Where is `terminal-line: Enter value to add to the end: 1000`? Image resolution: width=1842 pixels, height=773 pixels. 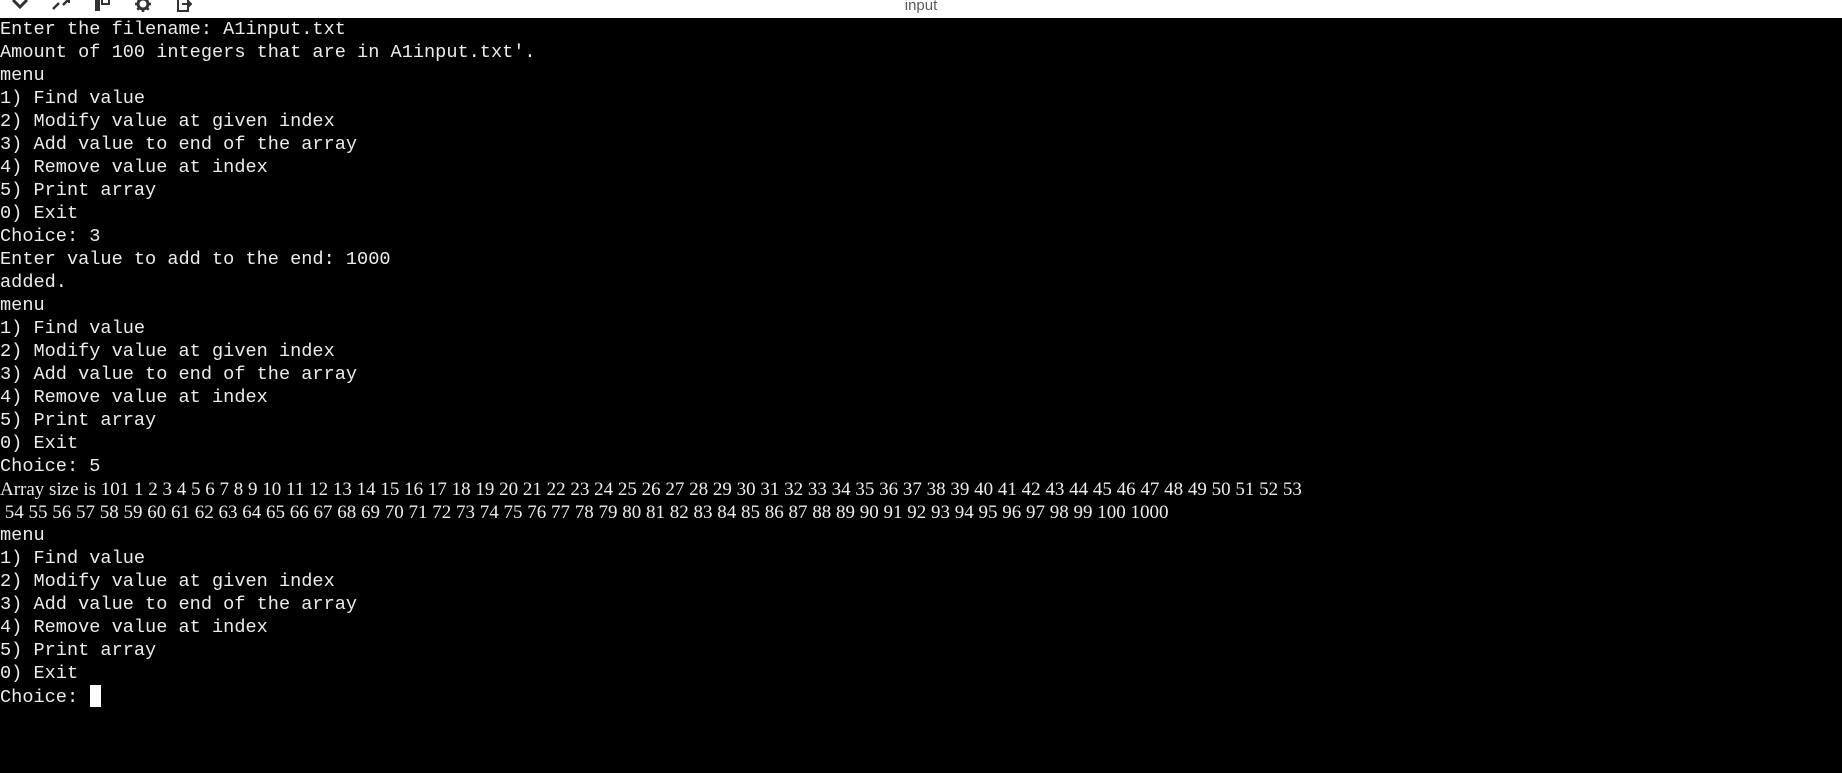 terminal-line: Enter value to add to the end: 1000 is located at coordinates (195, 259).